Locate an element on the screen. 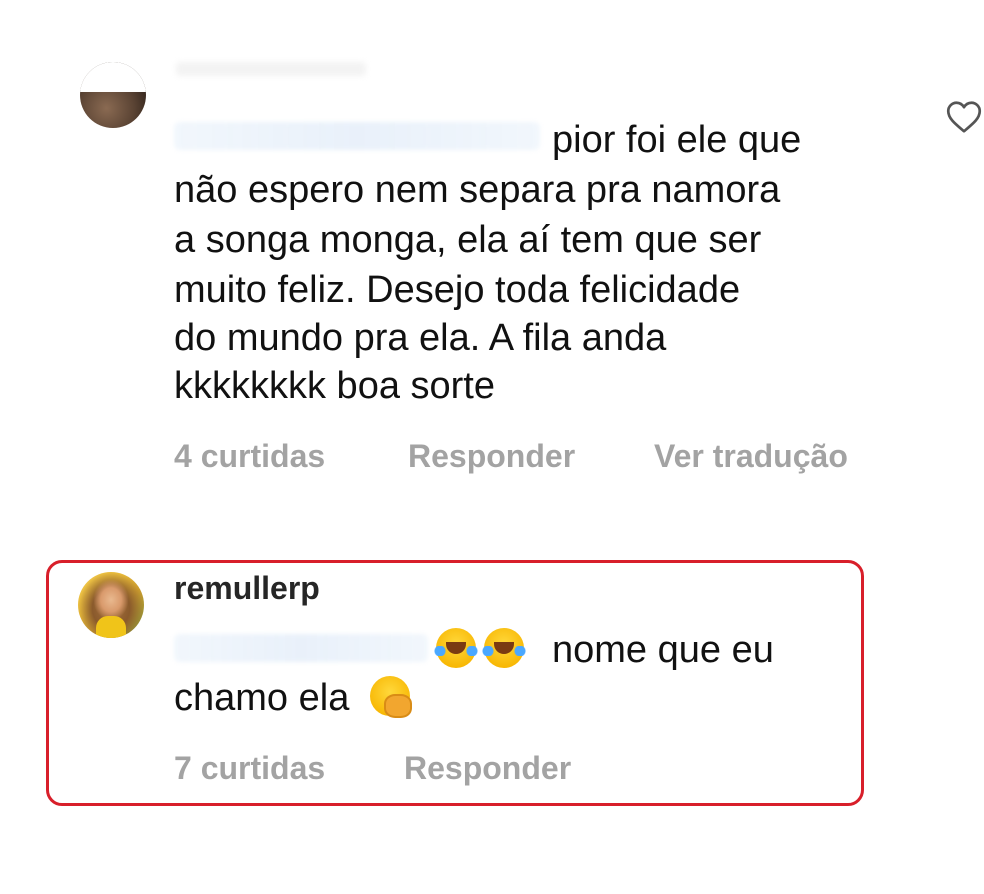  likes-count: 7 curtidas is located at coordinates (249, 768).